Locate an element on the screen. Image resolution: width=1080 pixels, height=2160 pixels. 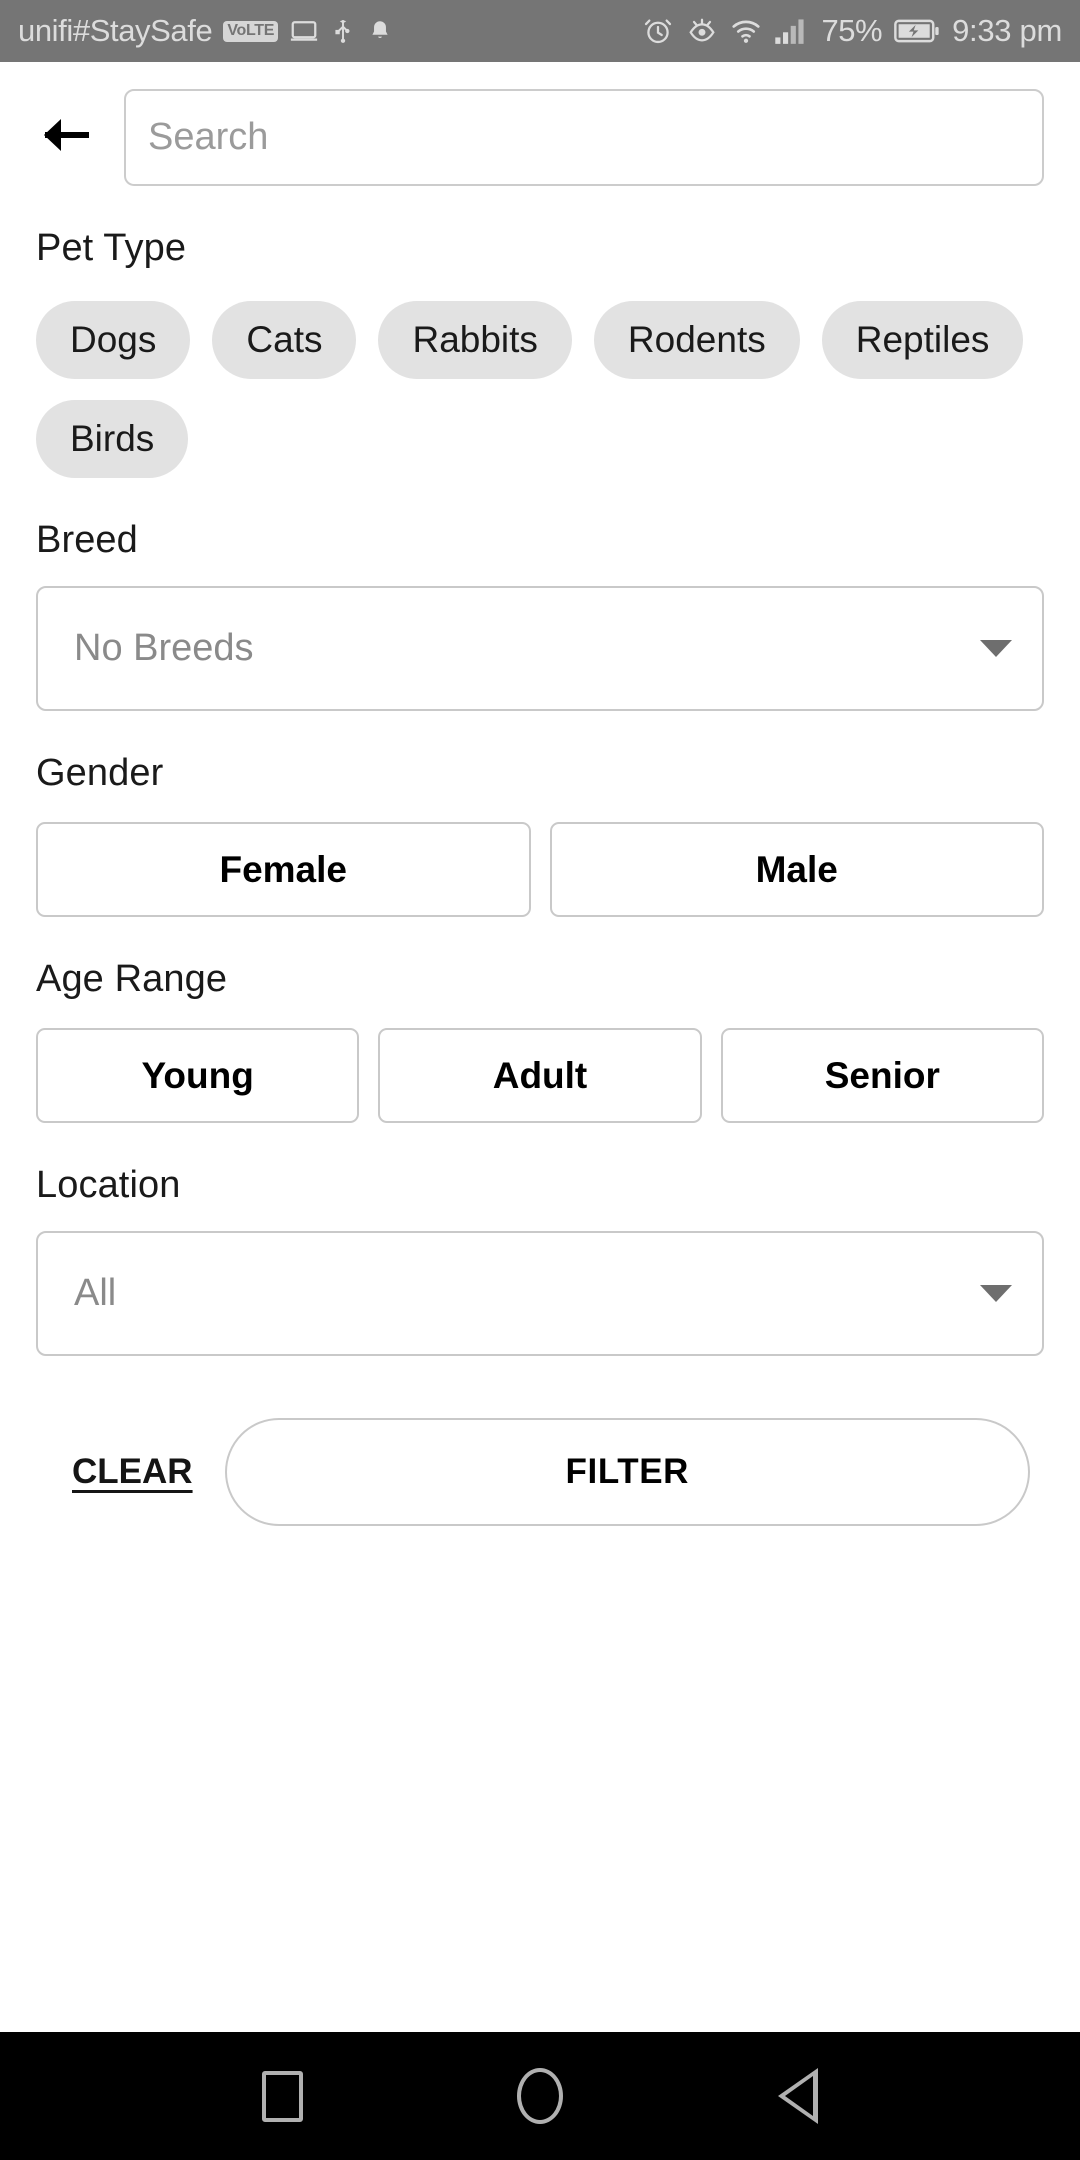
android-nav-bar is located at coordinates (540, 2096).